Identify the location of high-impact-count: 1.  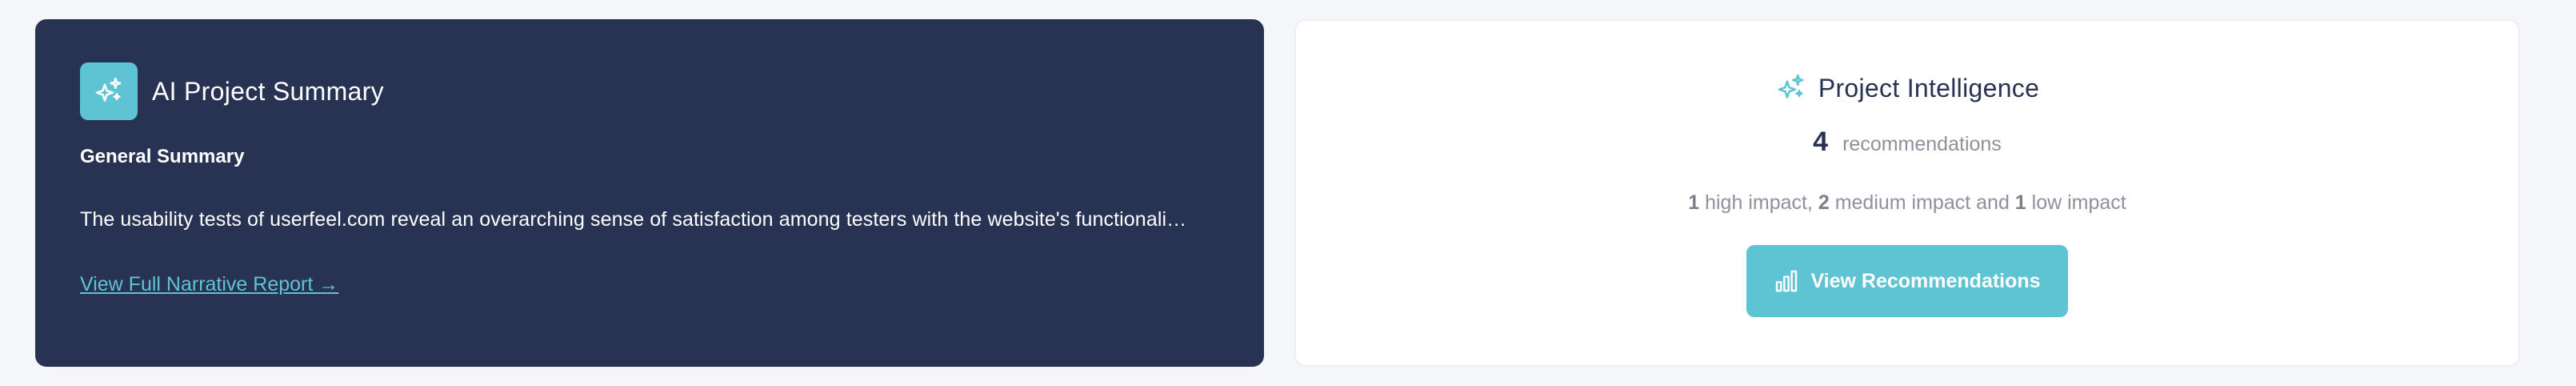
(1694, 203).